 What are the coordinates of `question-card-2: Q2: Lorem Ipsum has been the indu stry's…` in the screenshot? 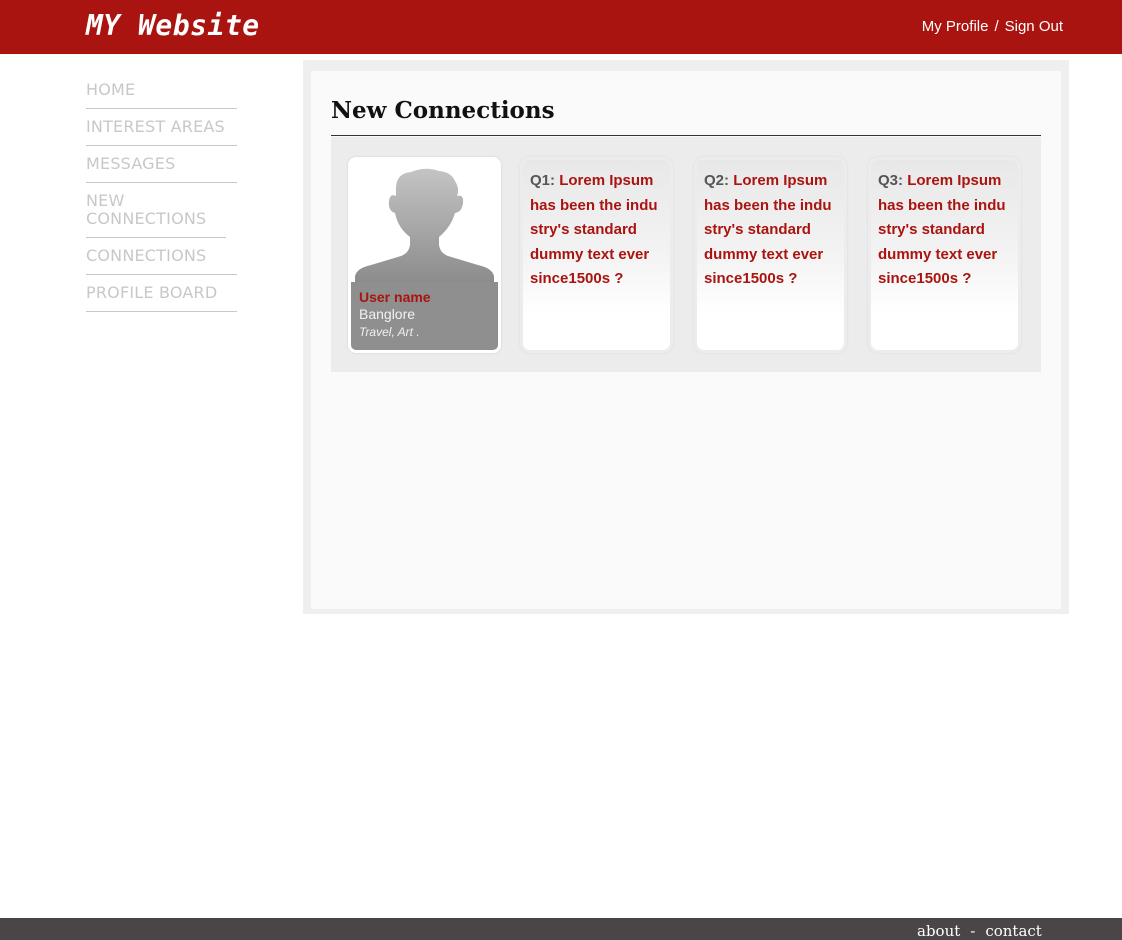 It's located at (770, 255).